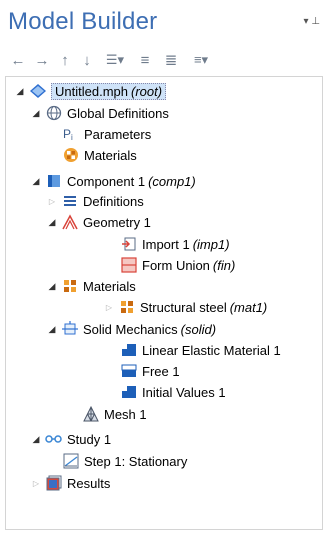  What do you see at coordinates (54, 483) in the screenshot?
I see `results-icon` at bounding box center [54, 483].